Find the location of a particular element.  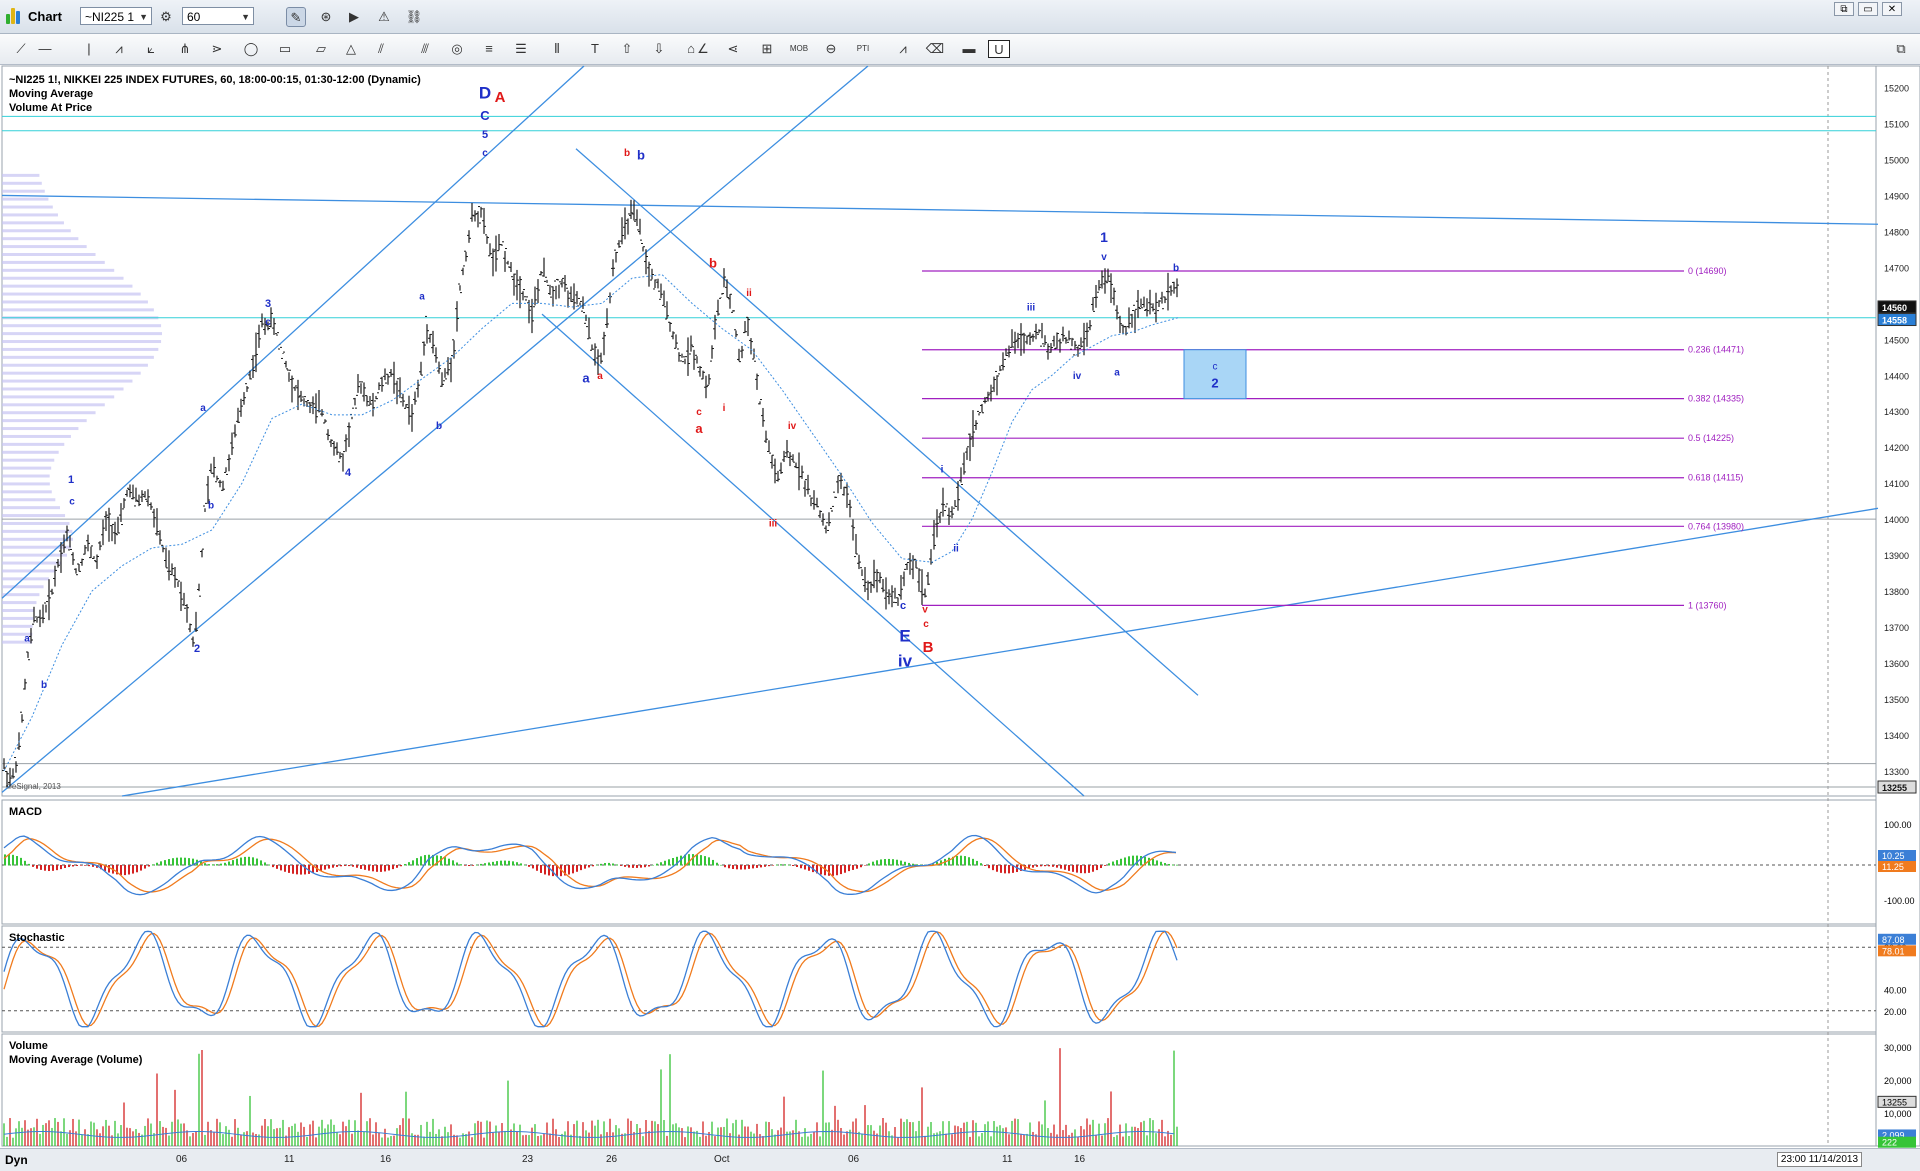

volume-tick-label: 30,000 is located at coordinates (1898, 1048).